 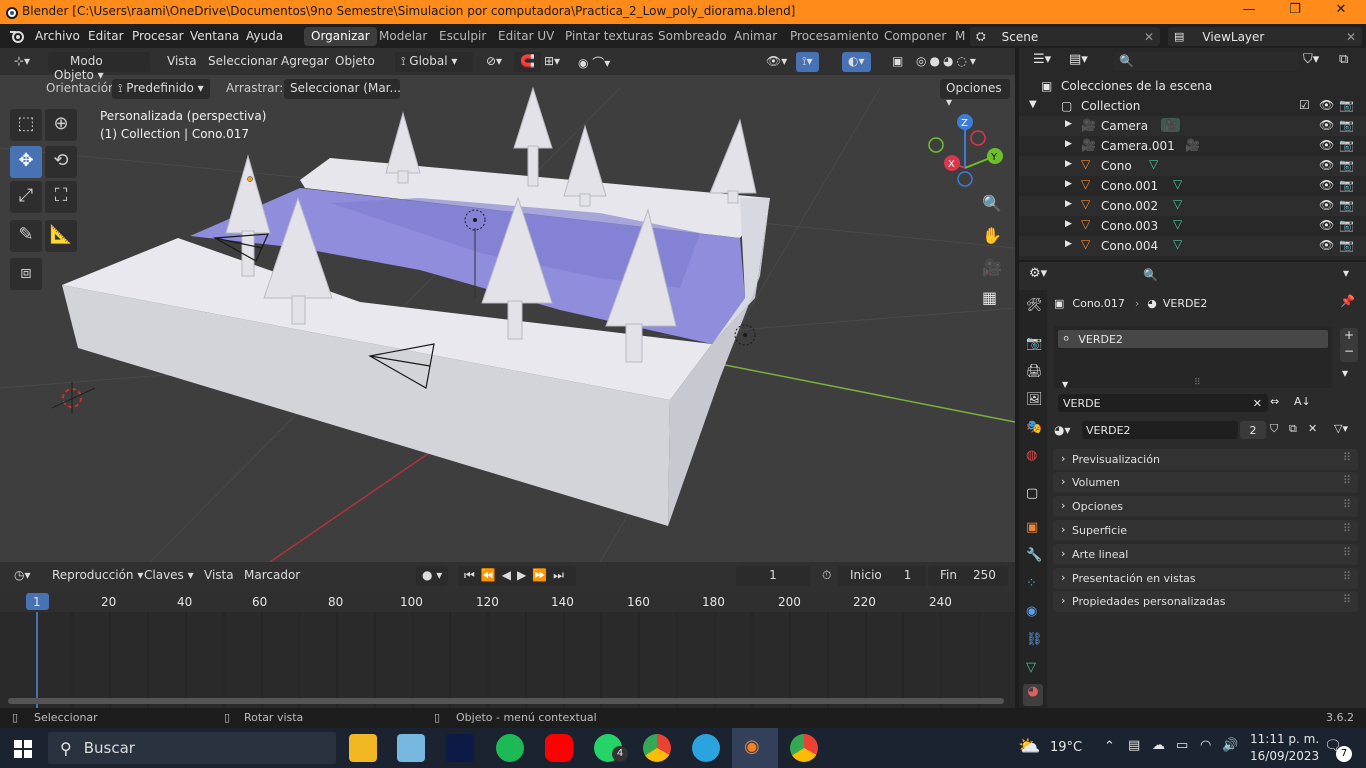 What do you see at coordinates (1033, 104) in the screenshot?
I see `collection-expand-icon: ▼` at bounding box center [1033, 104].